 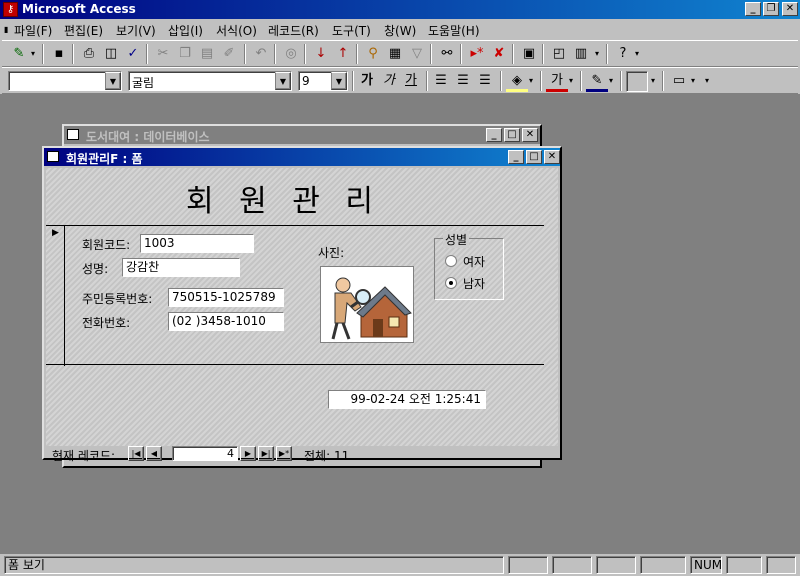 What do you see at coordinates (771, 9) in the screenshot?
I see `restore-button: ❐` at bounding box center [771, 9].